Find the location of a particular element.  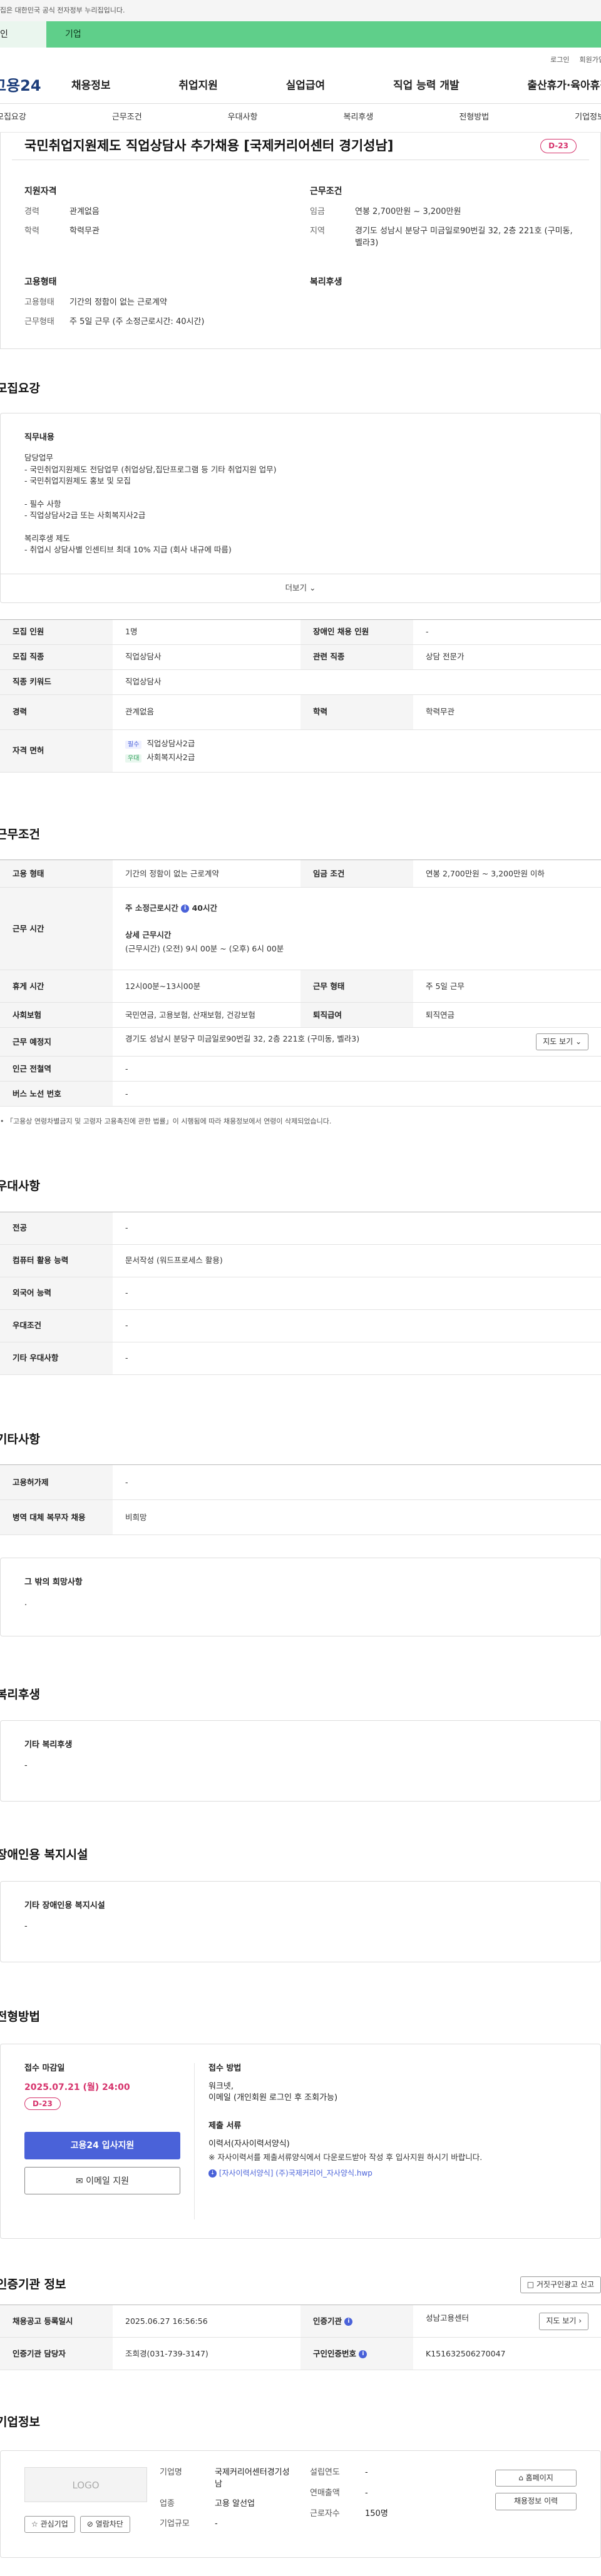

table-row: 병역 대체 복무자 채용 비희망 is located at coordinates (300, 1517).